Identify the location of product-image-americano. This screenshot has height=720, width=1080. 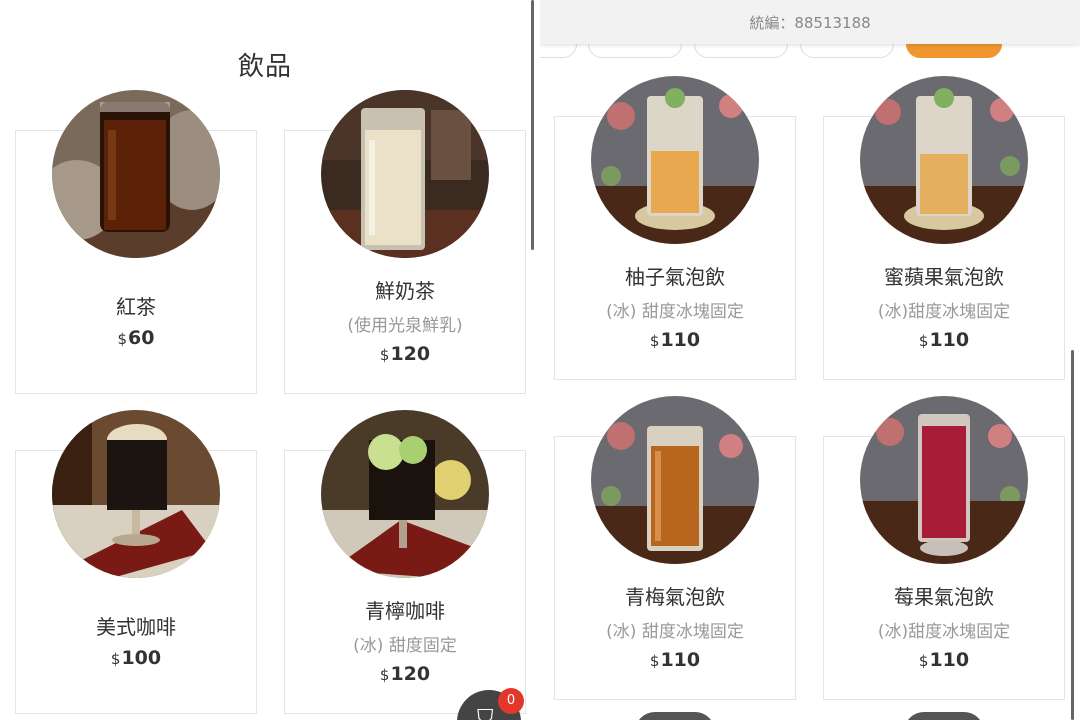
(136, 494).